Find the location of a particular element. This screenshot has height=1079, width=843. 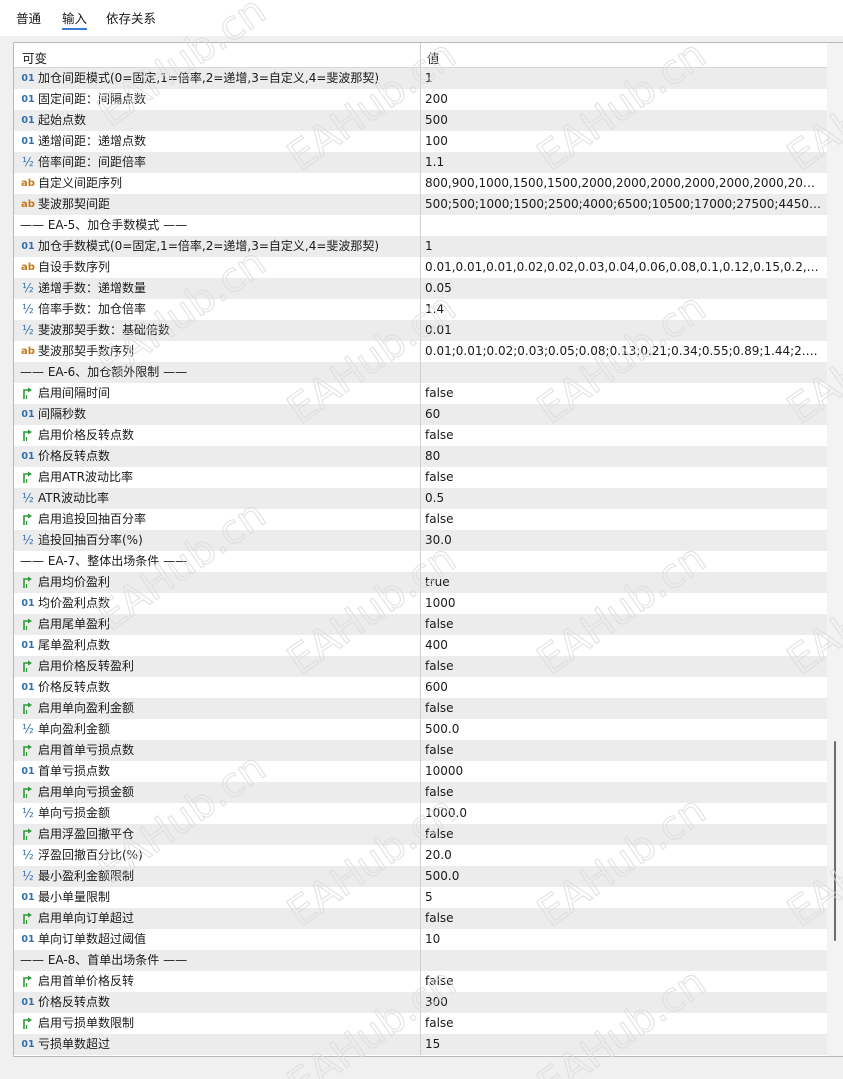

table-row: 01 间隔秒数 60 is located at coordinates (420, 414).